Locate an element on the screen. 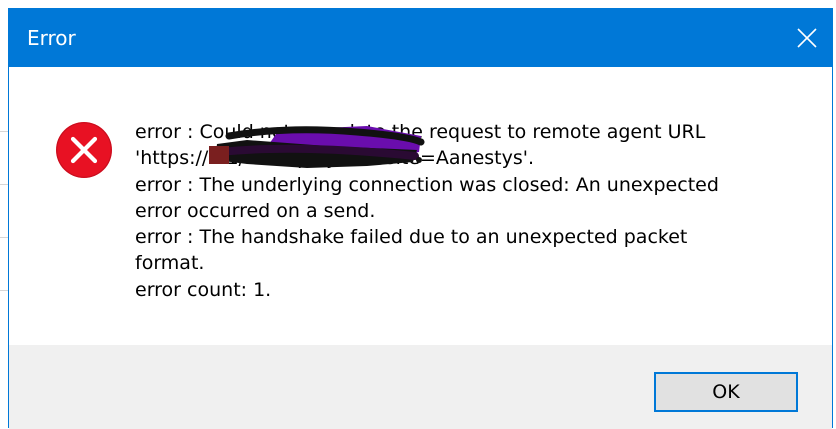 Image resolution: width=836 pixels, height=429 pixels. error-icon is located at coordinates (84, 150).